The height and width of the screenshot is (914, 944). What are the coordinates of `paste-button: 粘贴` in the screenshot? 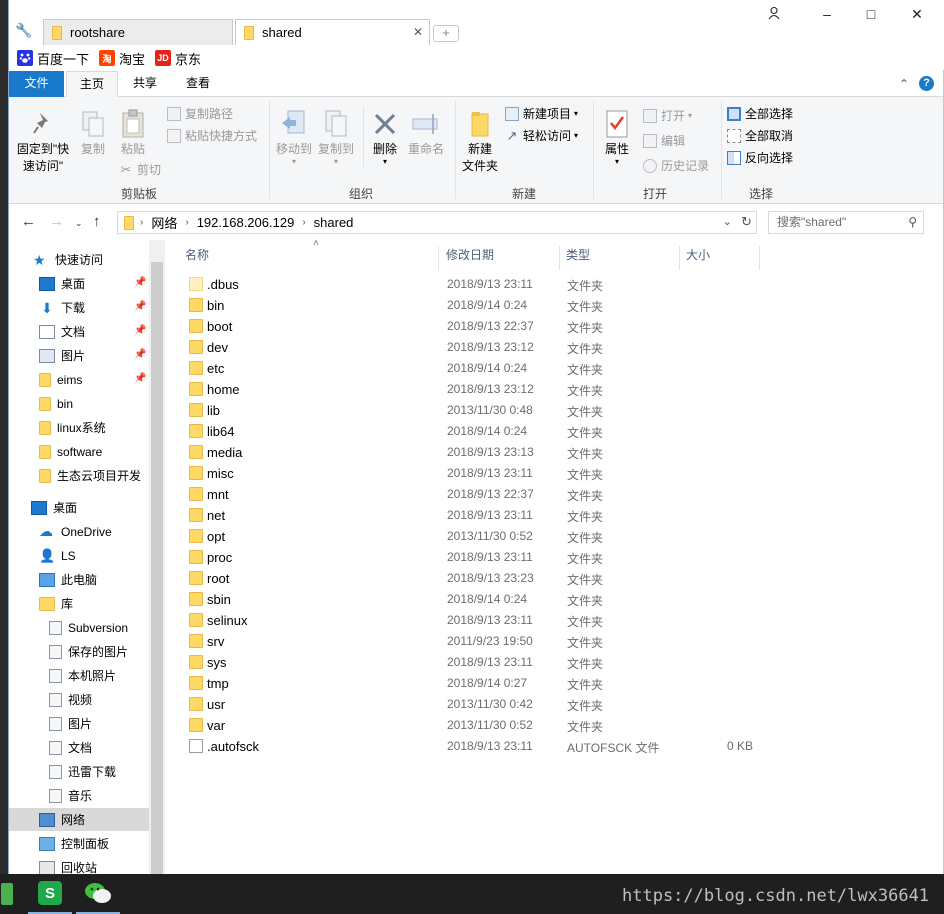 It's located at (133, 132).